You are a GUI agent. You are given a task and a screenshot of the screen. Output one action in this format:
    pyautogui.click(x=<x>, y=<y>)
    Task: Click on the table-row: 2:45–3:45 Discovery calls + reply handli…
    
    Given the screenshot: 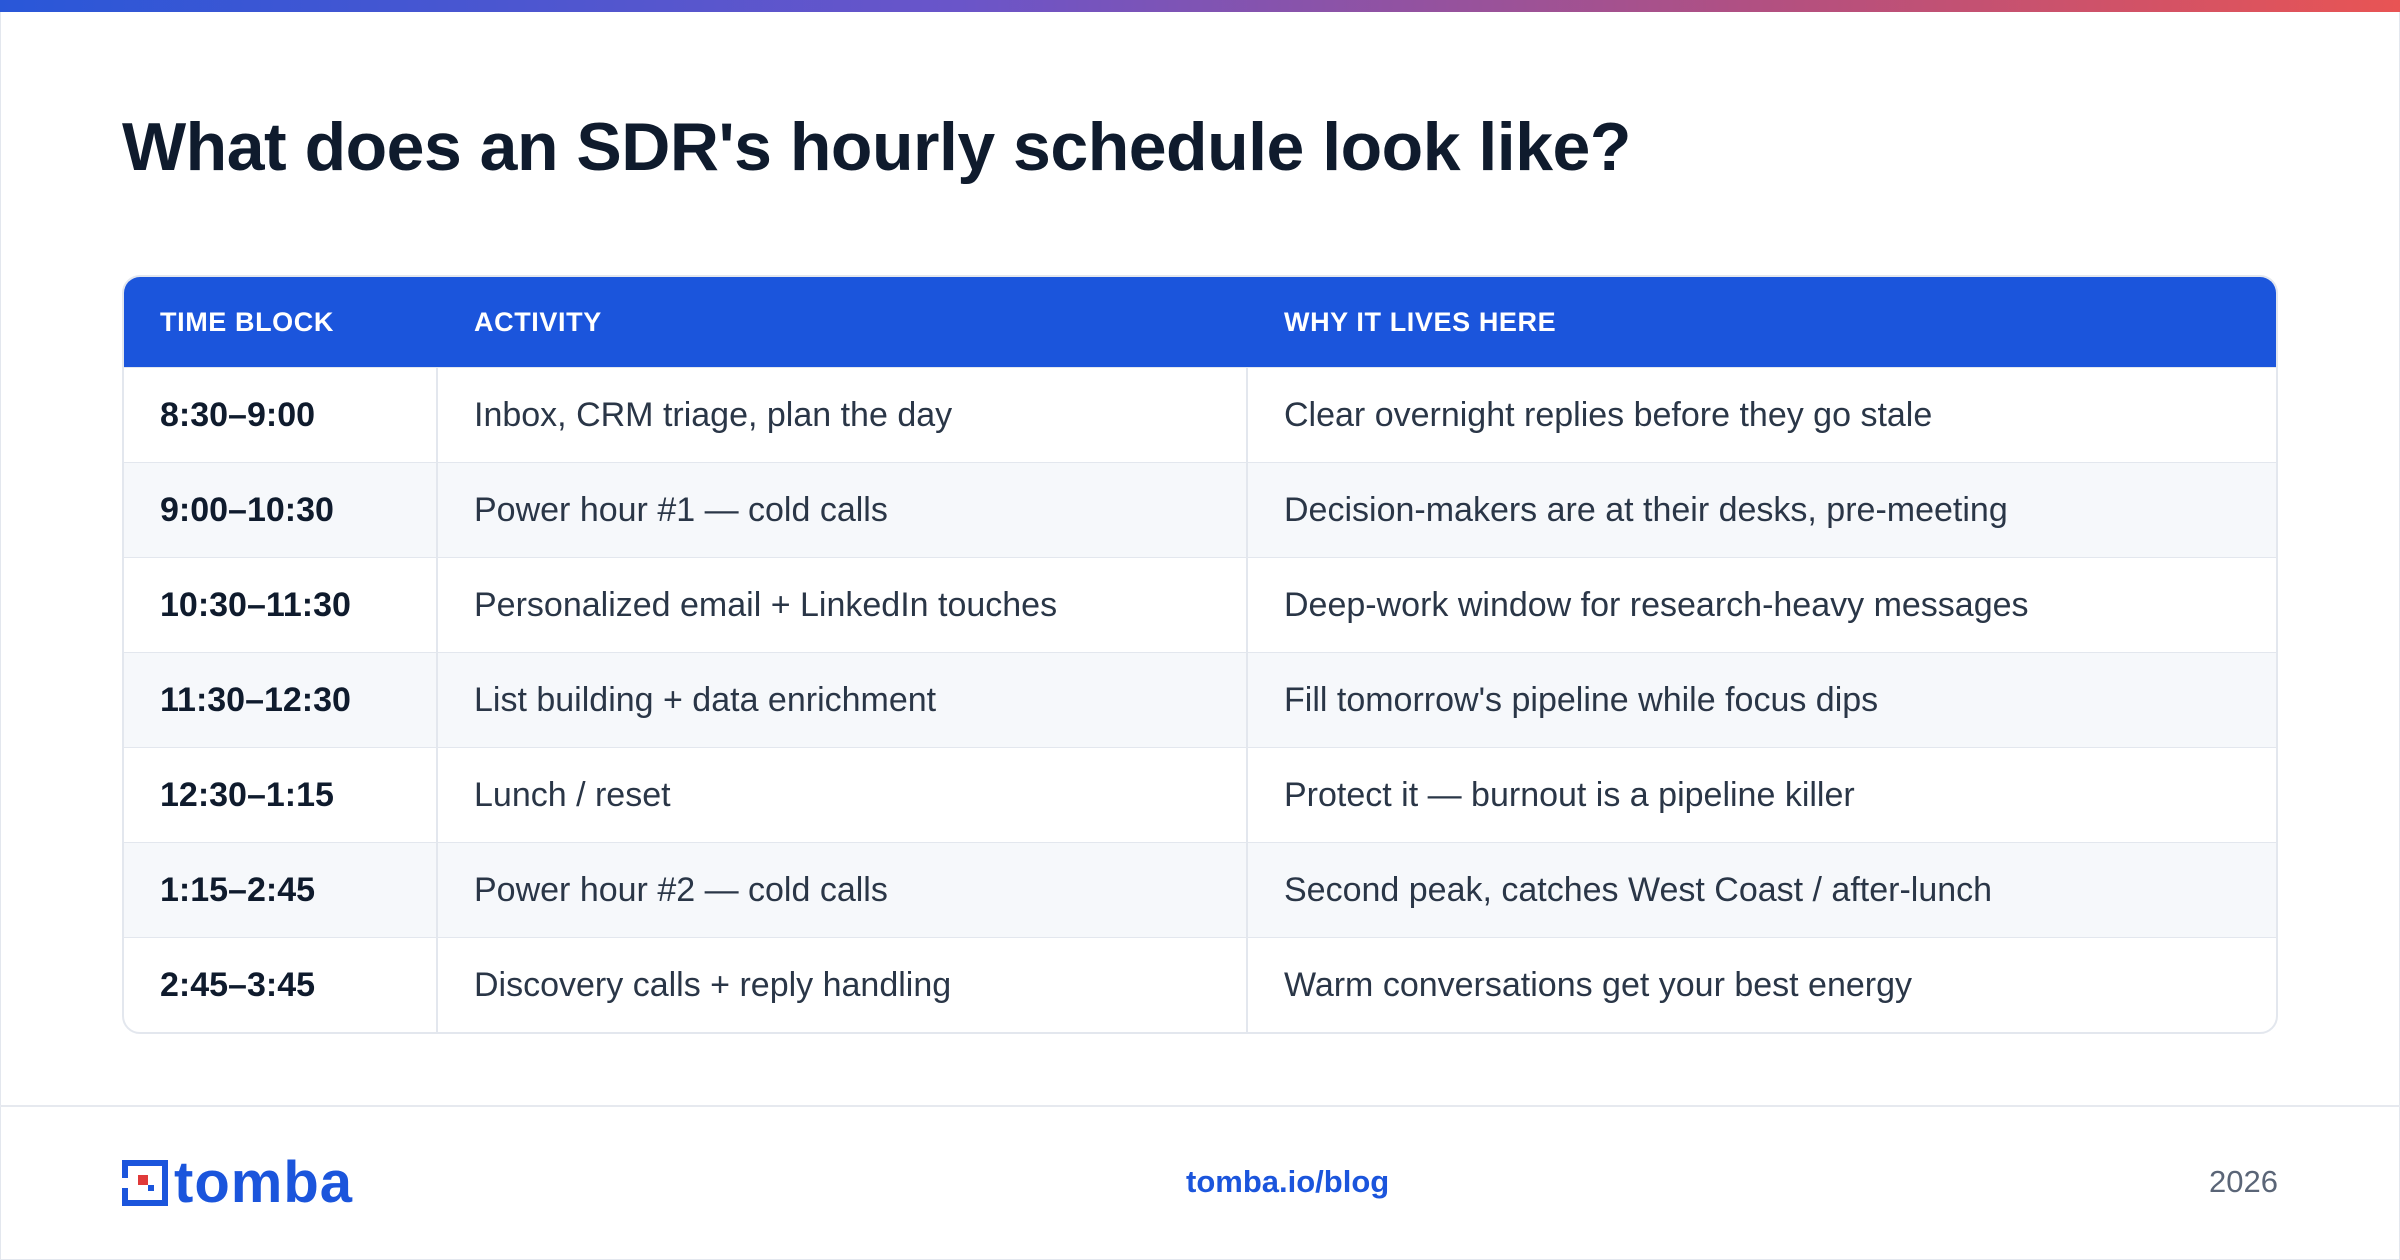 What is the action you would take?
    pyautogui.click(x=1200, y=984)
    